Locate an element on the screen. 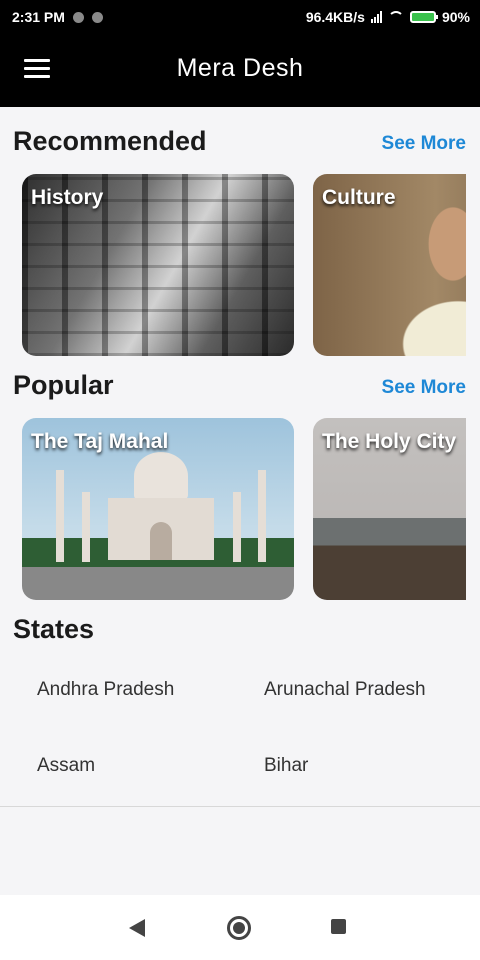  recents-icon is located at coordinates (338, 926).